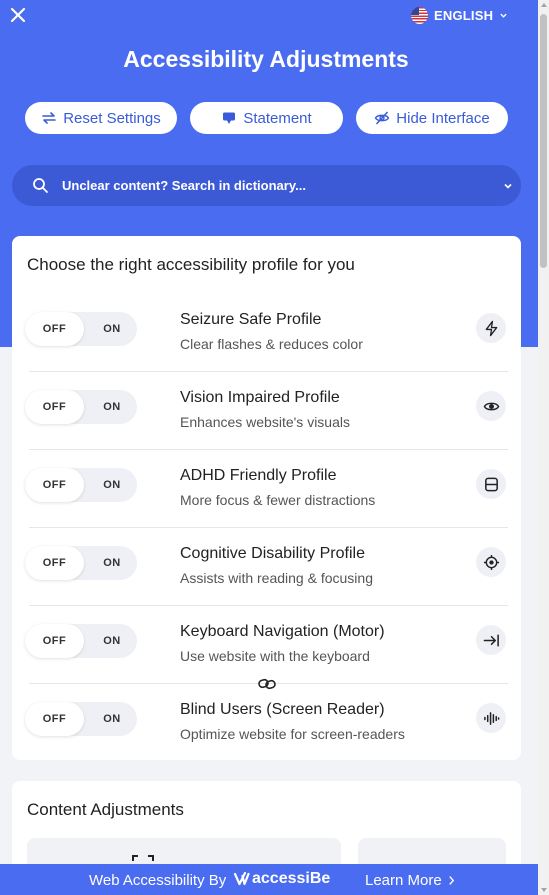  I want to click on audio-wave-icon, so click(491, 718).